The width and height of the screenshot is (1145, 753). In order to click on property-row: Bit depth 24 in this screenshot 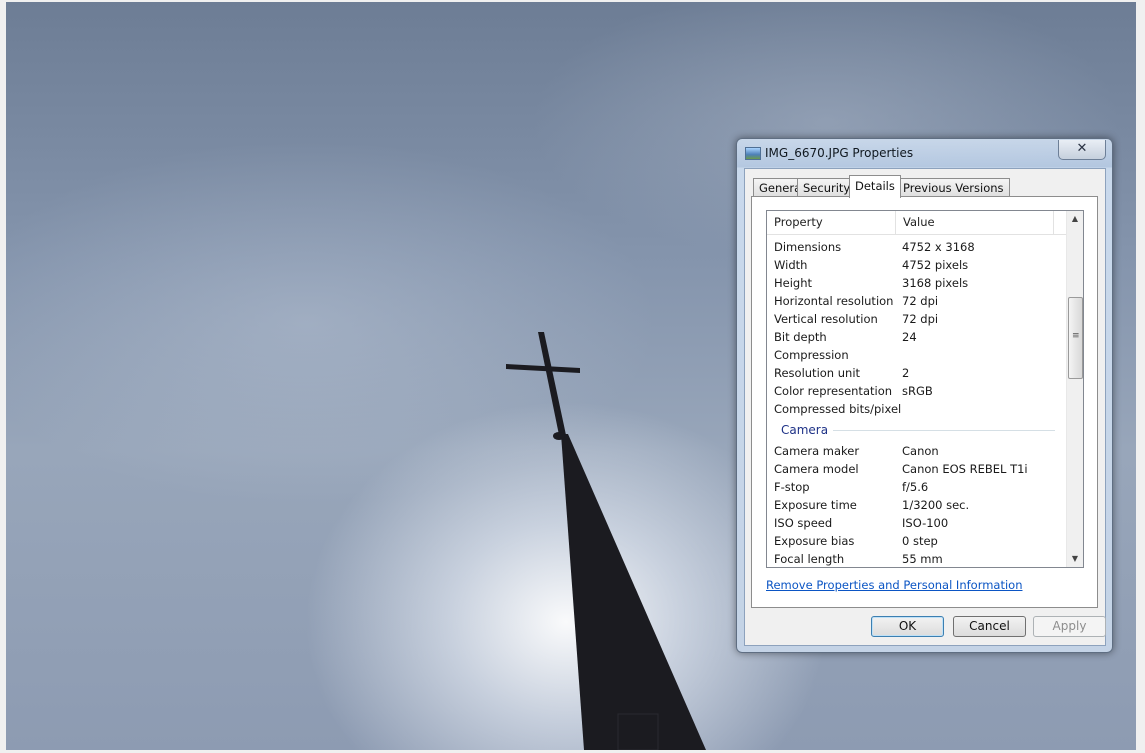, I will do `click(917, 337)`.